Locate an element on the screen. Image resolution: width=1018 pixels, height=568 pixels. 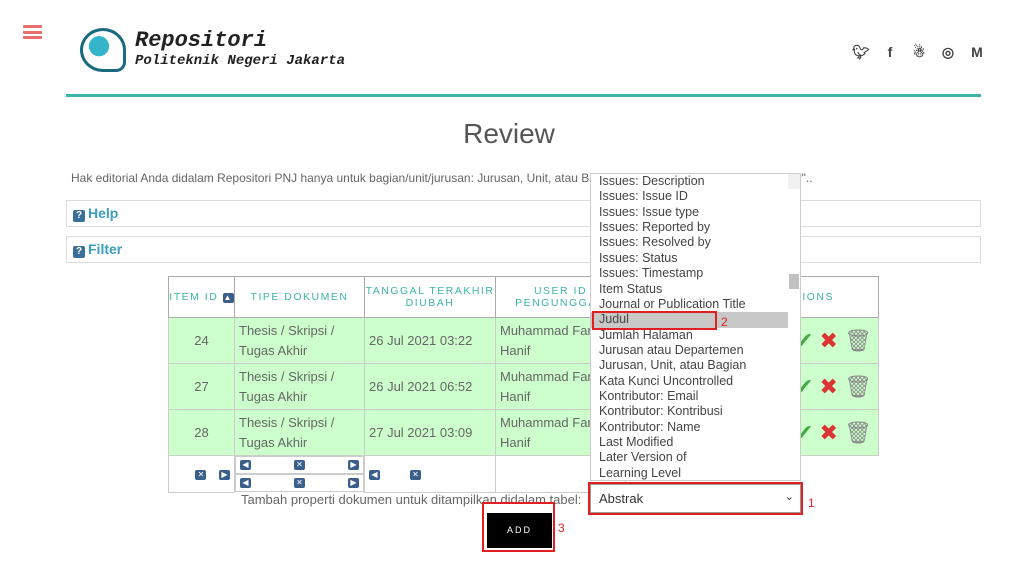
dropdown-option: Last Modified is located at coordinates (695, 442).